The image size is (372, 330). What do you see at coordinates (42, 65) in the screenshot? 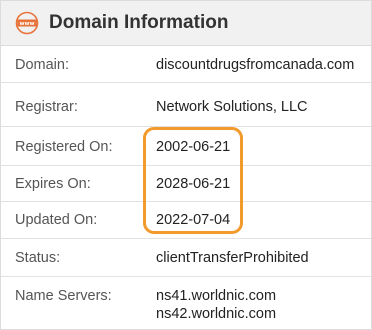
I see `domain-label: Domain:` at bounding box center [42, 65].